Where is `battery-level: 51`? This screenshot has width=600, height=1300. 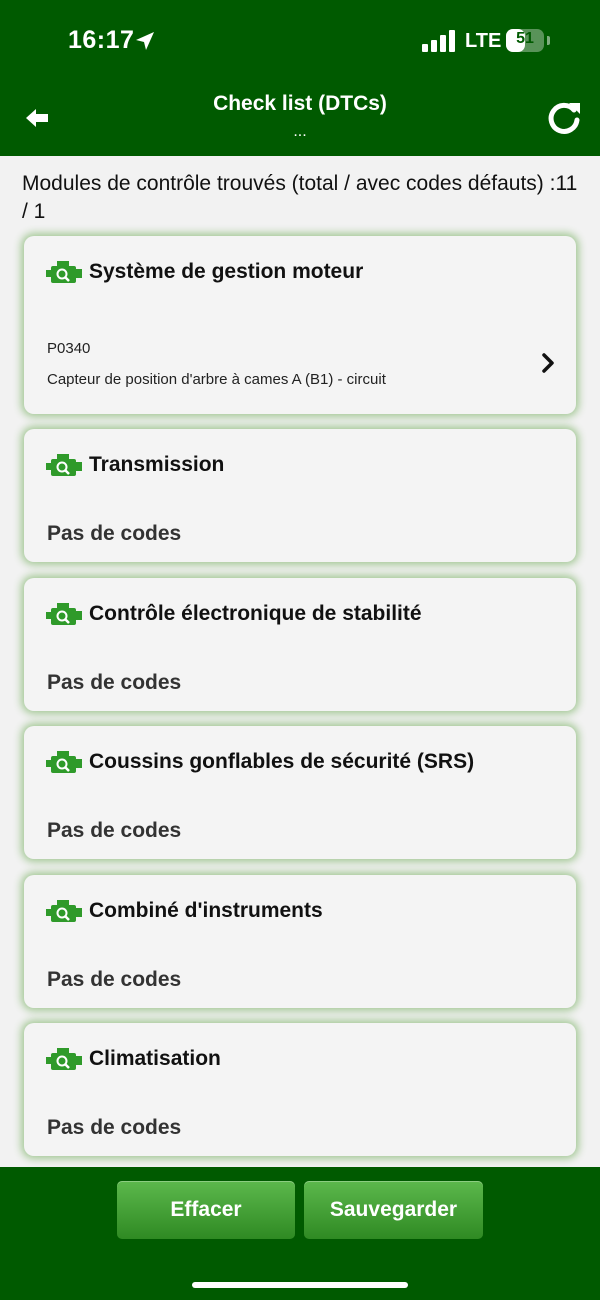 battery-level: 51 is located at coordinates (525, 38).